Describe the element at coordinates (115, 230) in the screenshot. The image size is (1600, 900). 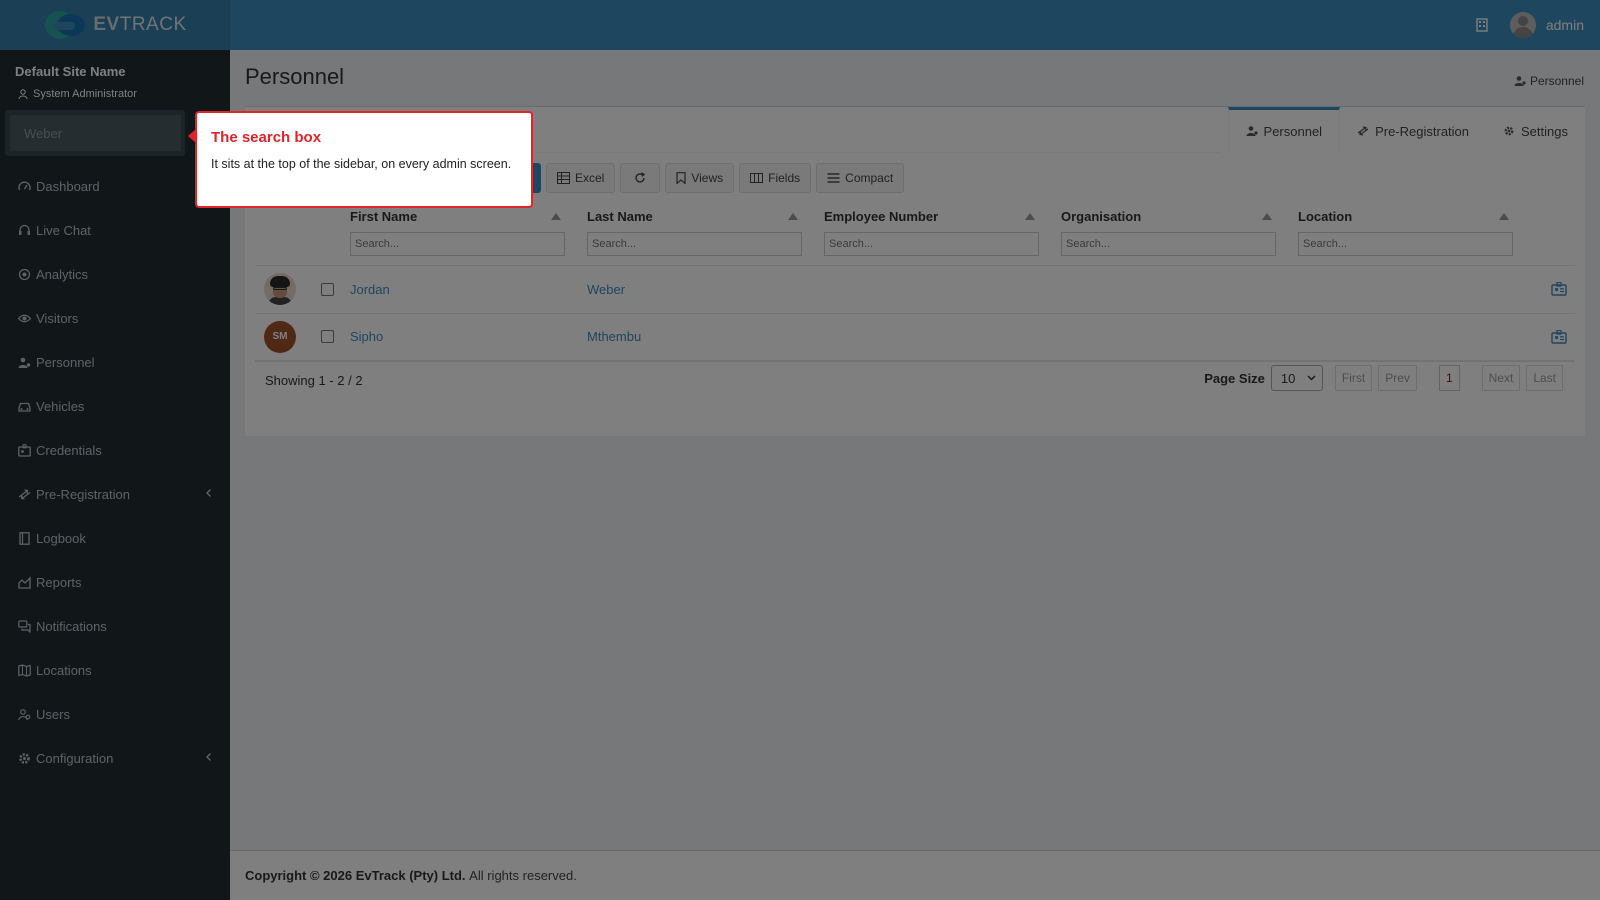
I see `sidebar-item-live-chat: Live Chat` at that location.